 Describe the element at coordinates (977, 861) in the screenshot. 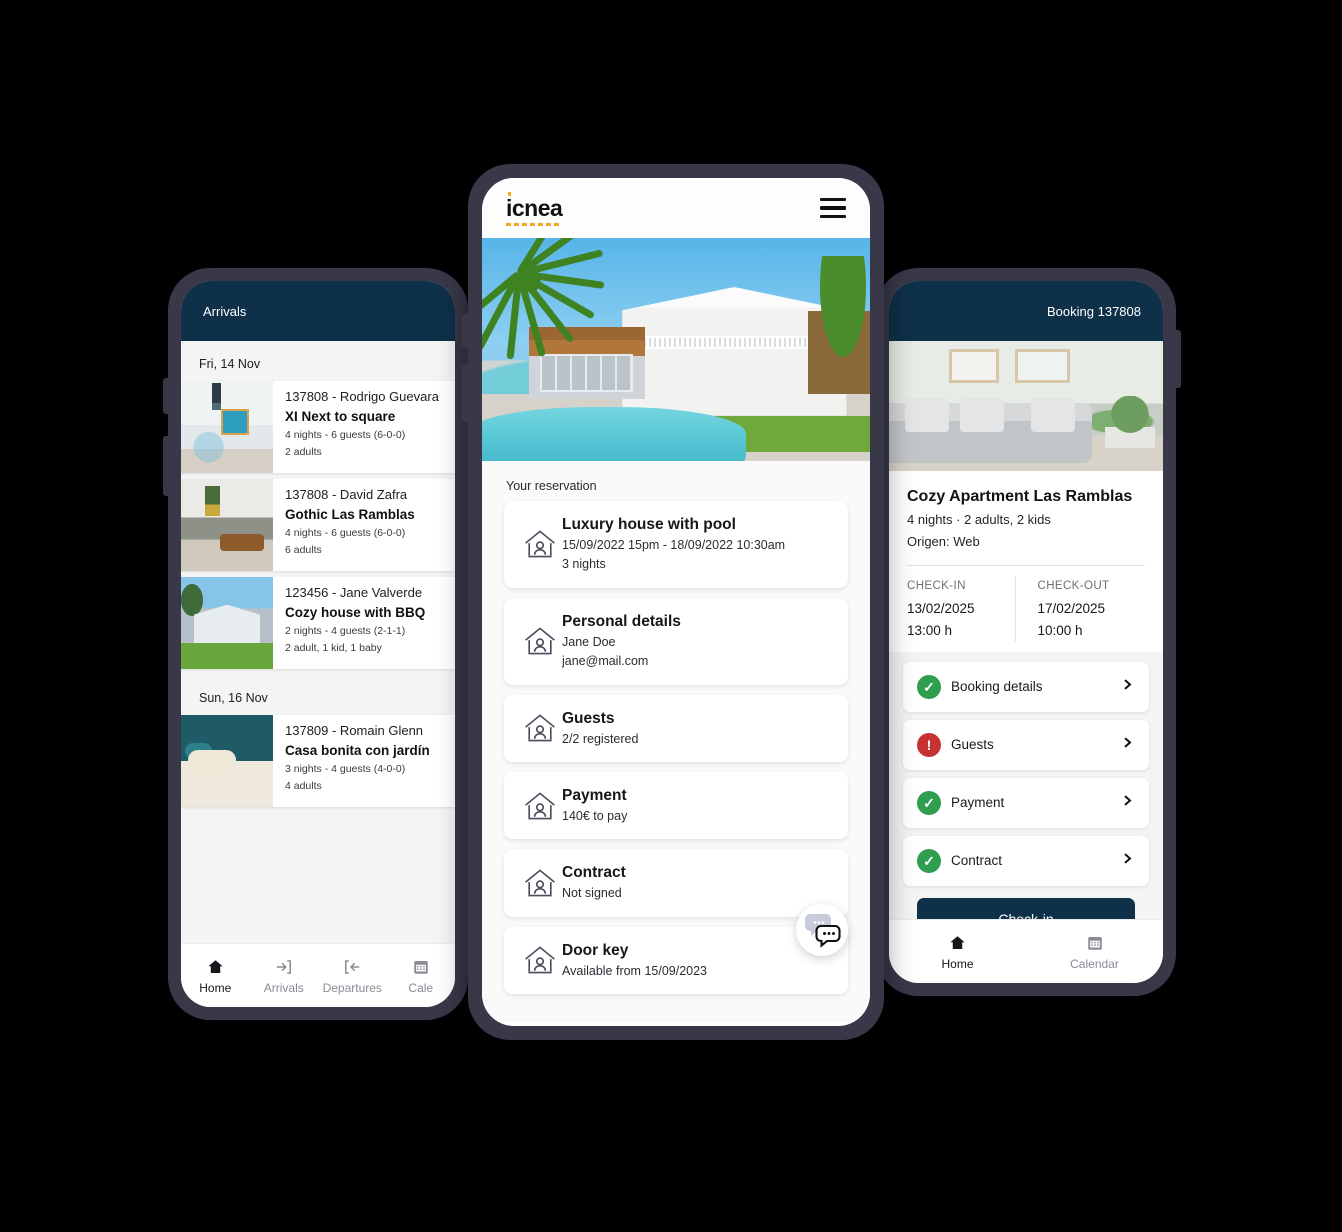

I see `action-row-label: Contract` at that location.